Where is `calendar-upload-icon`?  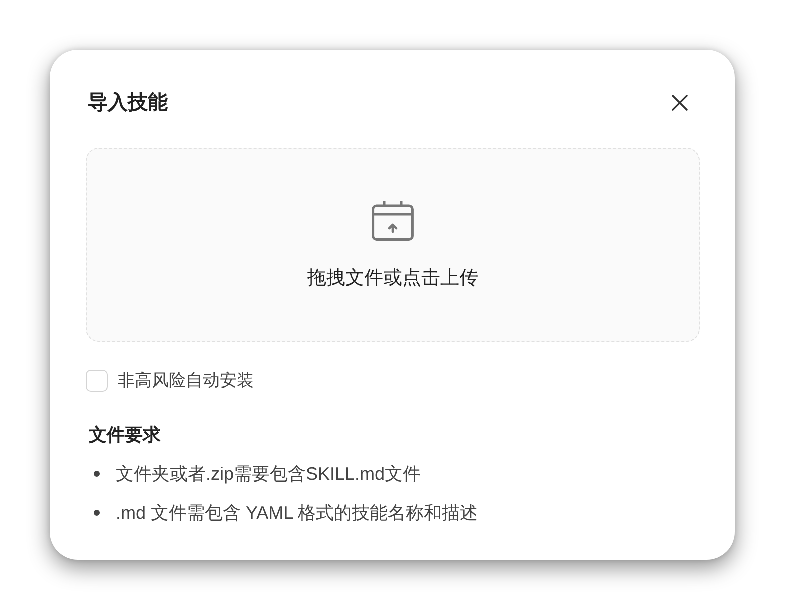 calendar-upload-icon is located at coordinates (393, 221).